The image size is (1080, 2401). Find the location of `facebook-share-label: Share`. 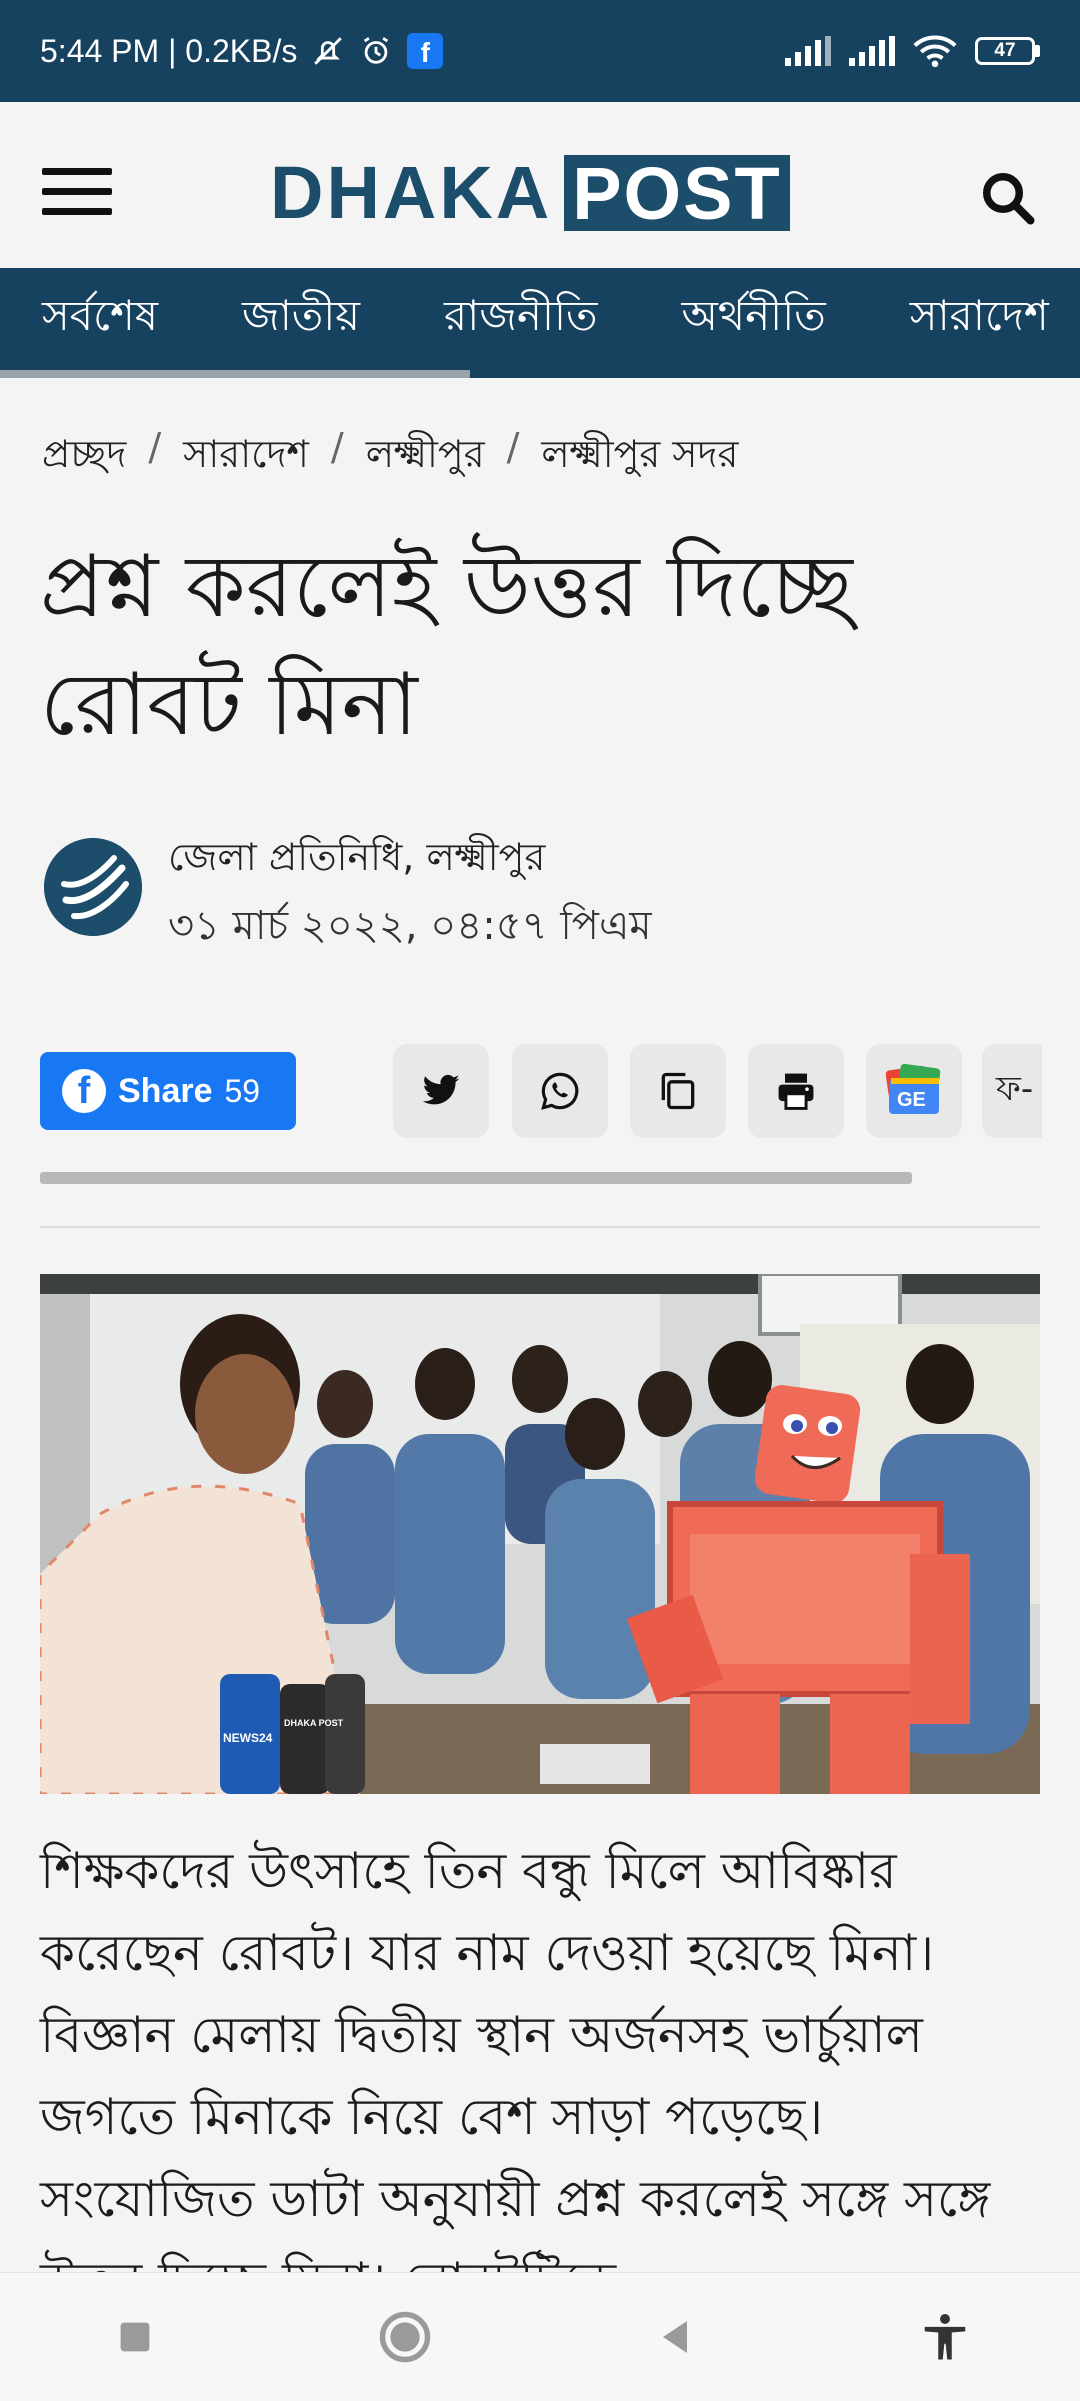

facebook-share-label: Share is located at coordinates (165, 1090).